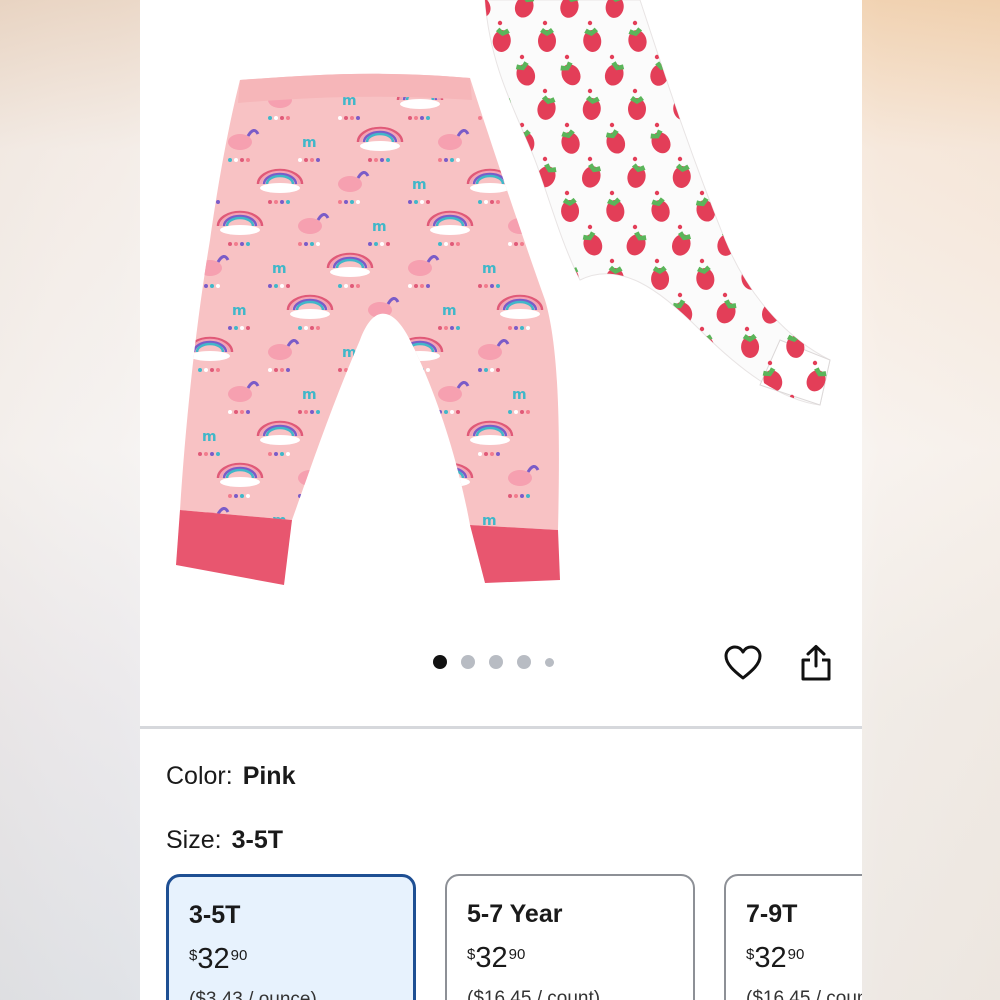 This screenshot has width=1000, height=1000. I want to click on size-value: 3-5T, so click(257, 840).